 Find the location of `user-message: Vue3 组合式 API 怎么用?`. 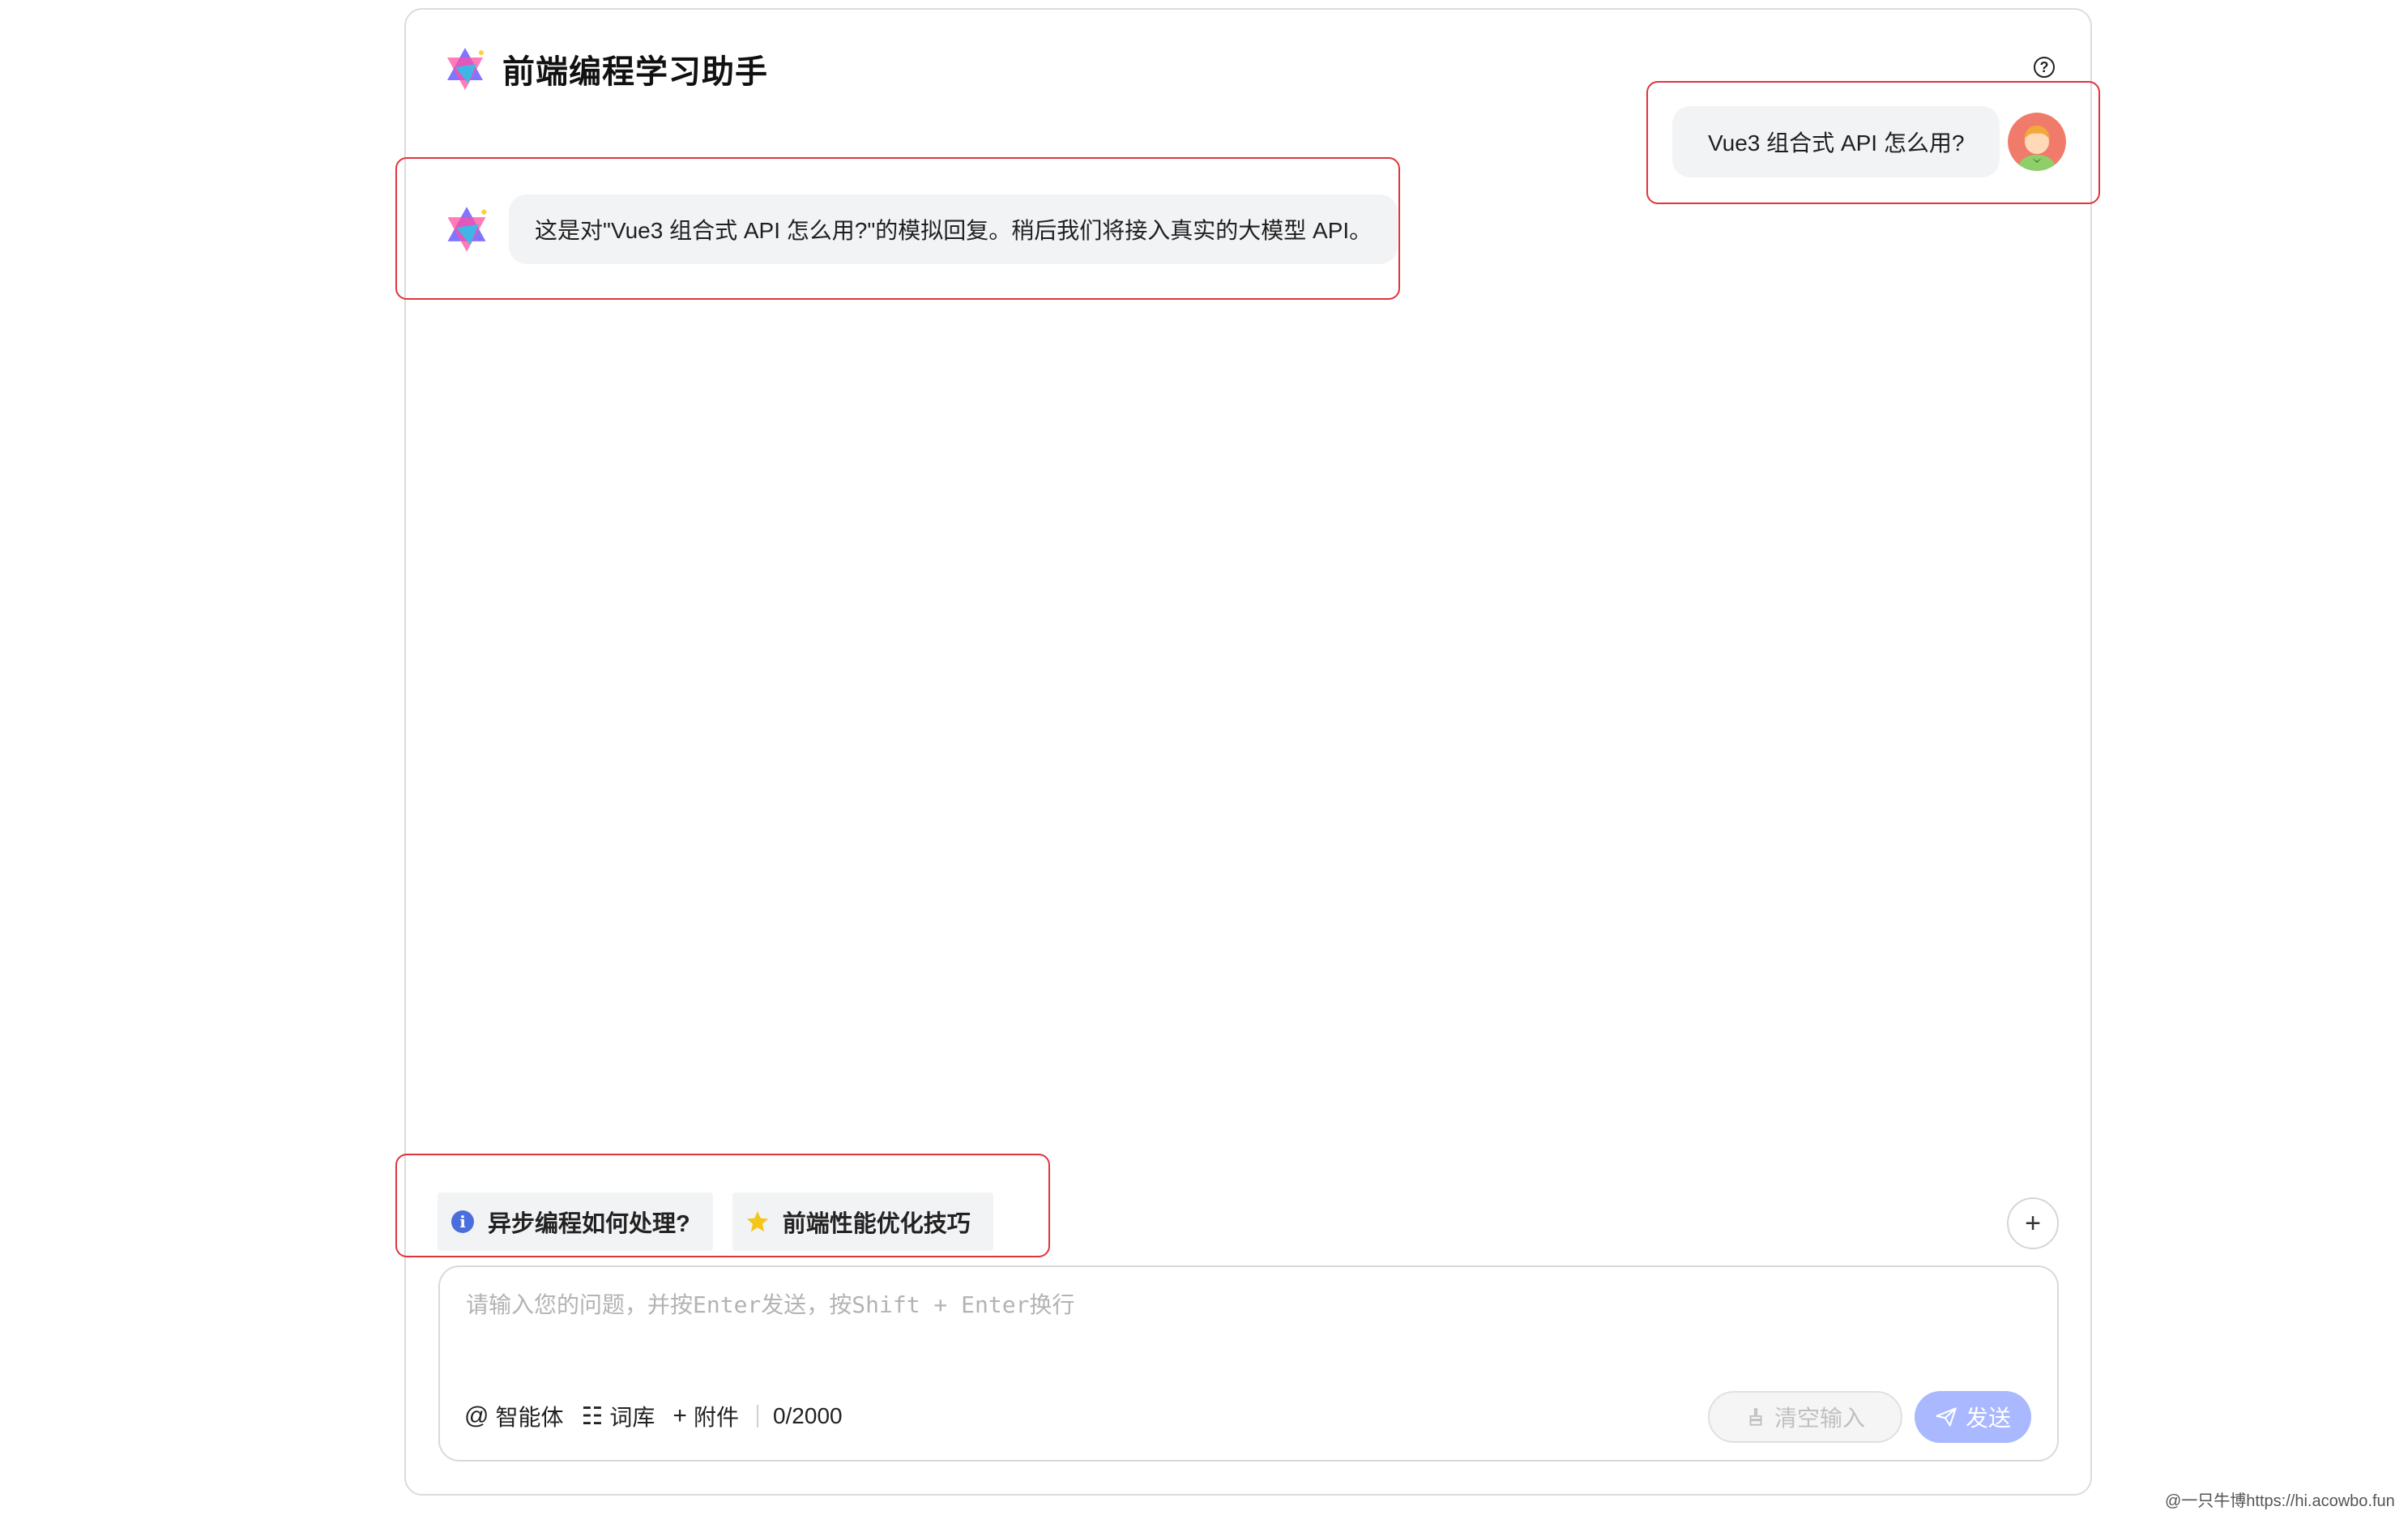

user-message: Vue3 组合式 API 怎么用? is located at coordinates (1870, 141).